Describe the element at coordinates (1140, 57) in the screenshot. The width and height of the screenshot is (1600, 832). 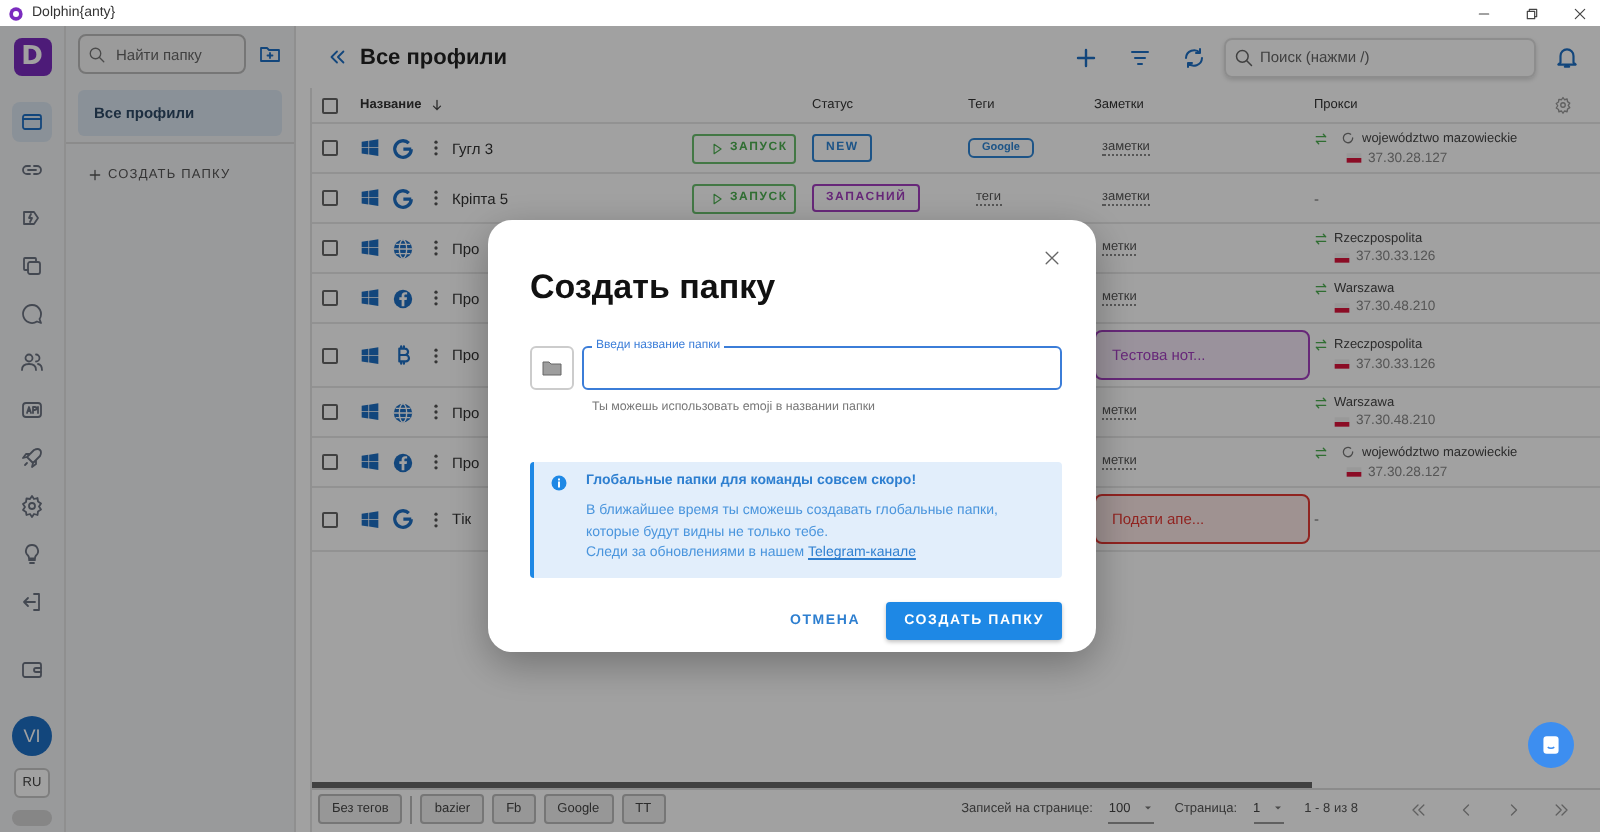
I see `filter-icon` at that location.